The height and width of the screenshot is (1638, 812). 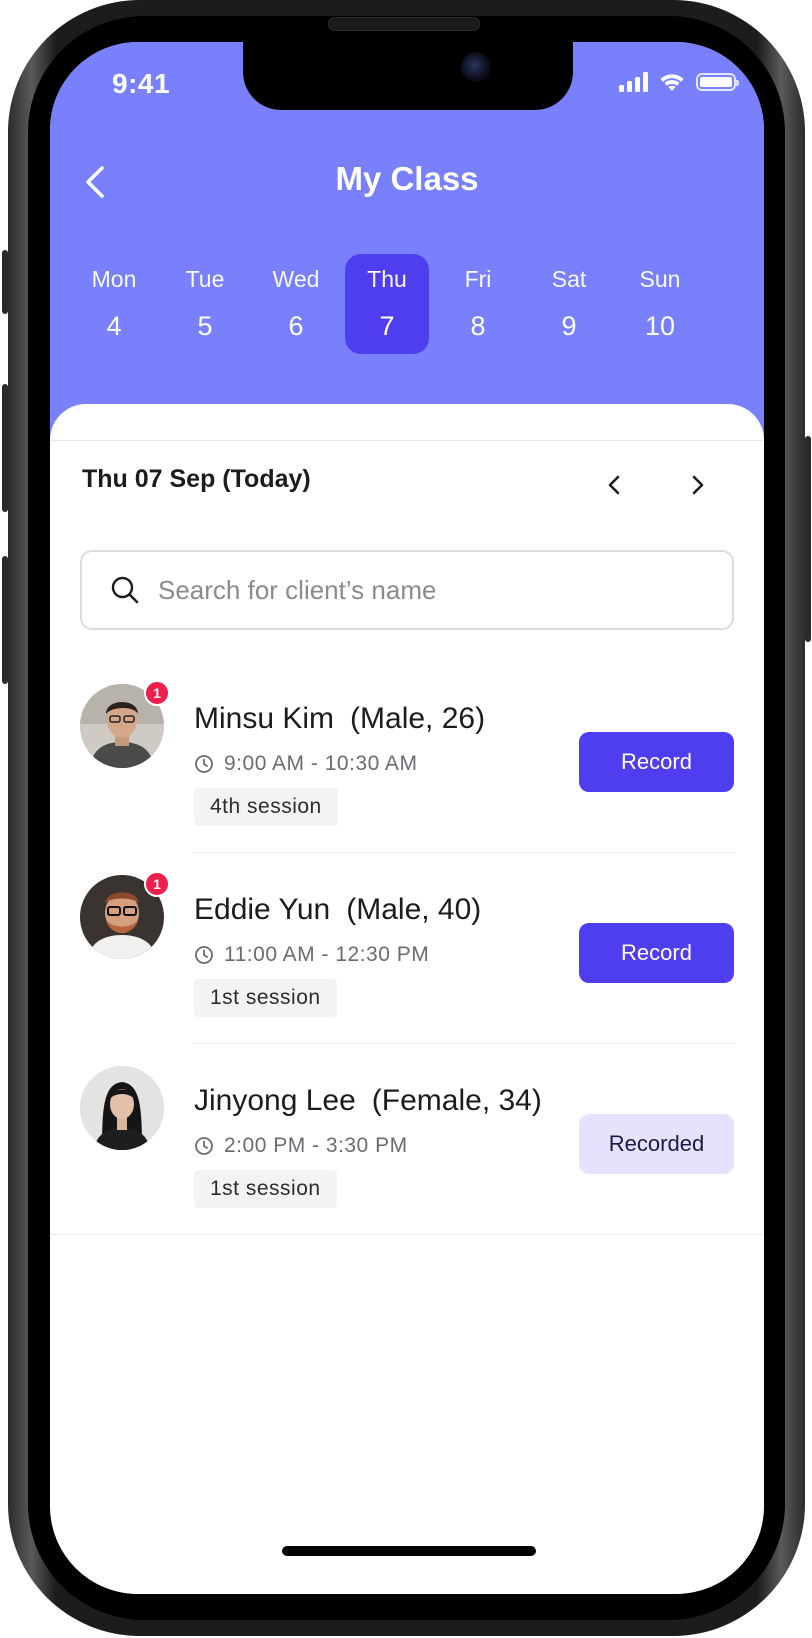 I want to click on day-number: 5, so click(x=205, y=326).